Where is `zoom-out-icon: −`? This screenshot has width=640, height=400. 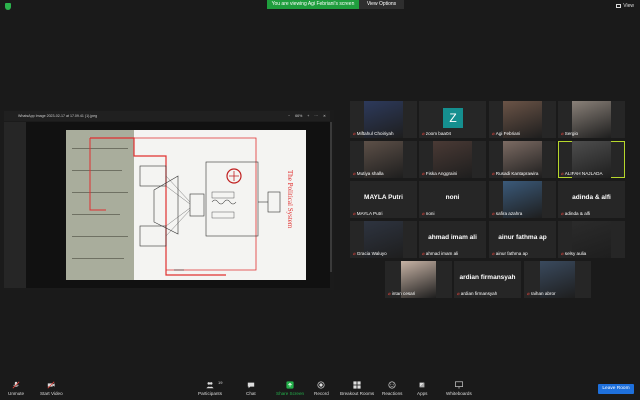 zoom-out-icon: − is located at coordinates (289, 116).